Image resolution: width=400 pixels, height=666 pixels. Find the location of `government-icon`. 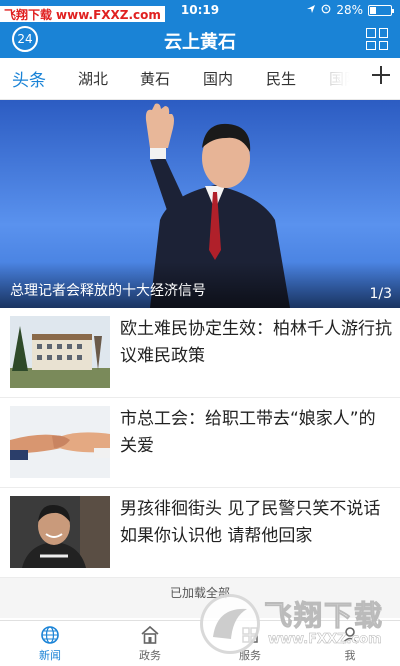

government-icon is located at coordinates (150, 635).